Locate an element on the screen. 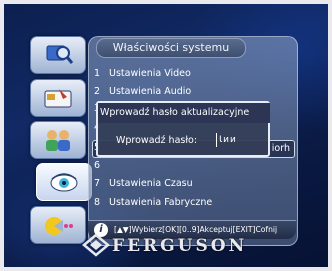 Image resolution: width=332 pixels, height=271 pixels. menu-item-number: 8 is located at coordinates (97, 202).